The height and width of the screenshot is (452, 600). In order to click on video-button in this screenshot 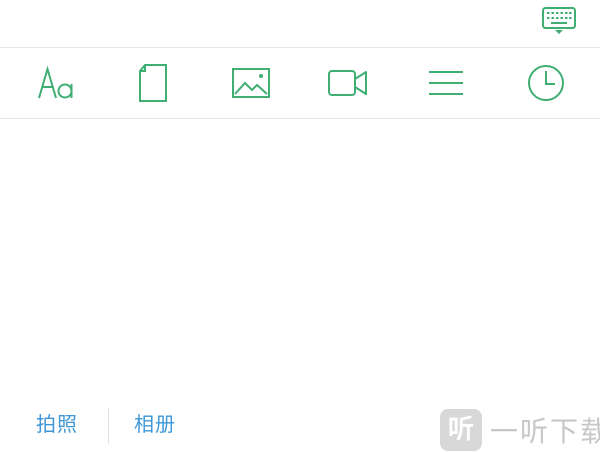, I will do `click(348, 83)`.